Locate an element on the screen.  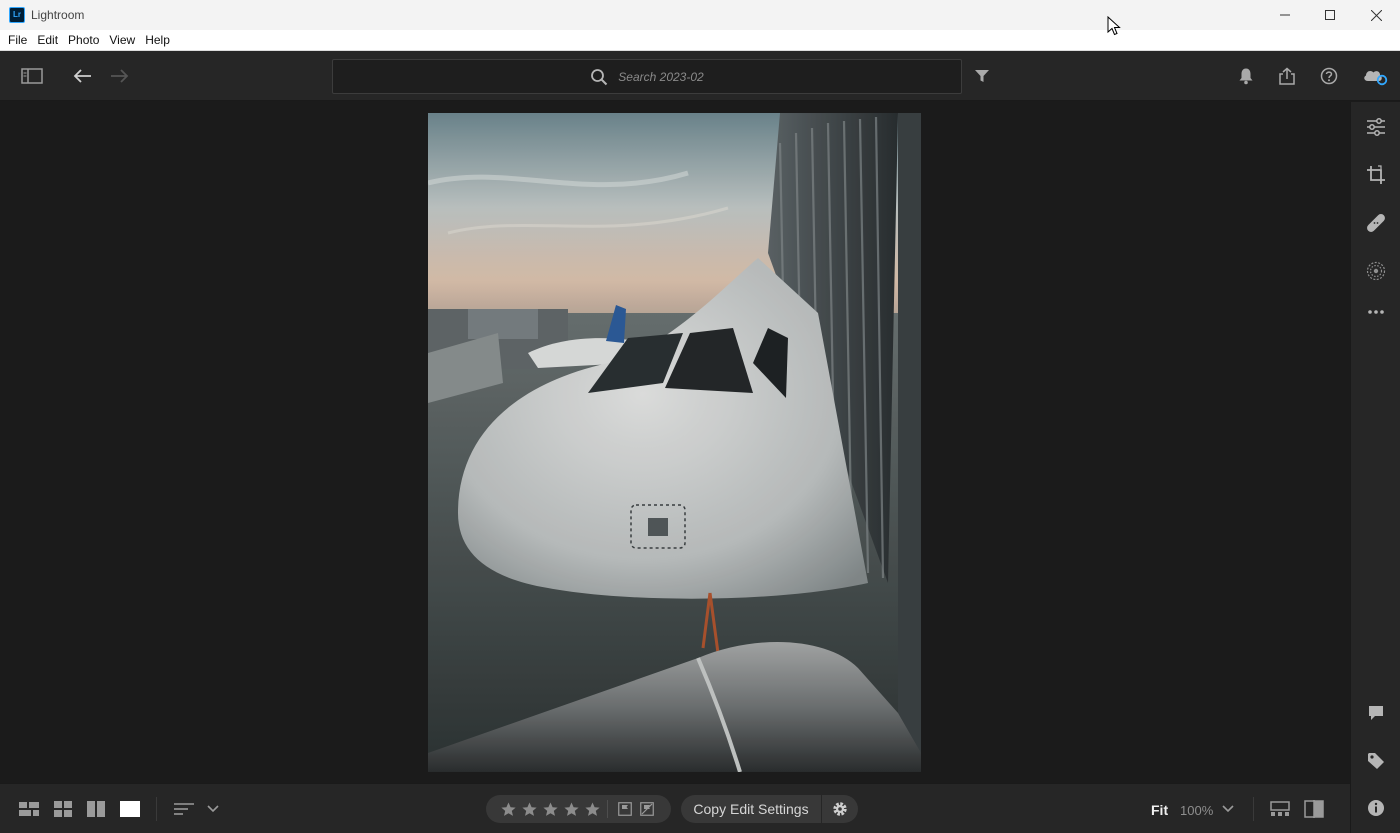
maximize-icon is located at coordinates (1330, 15).